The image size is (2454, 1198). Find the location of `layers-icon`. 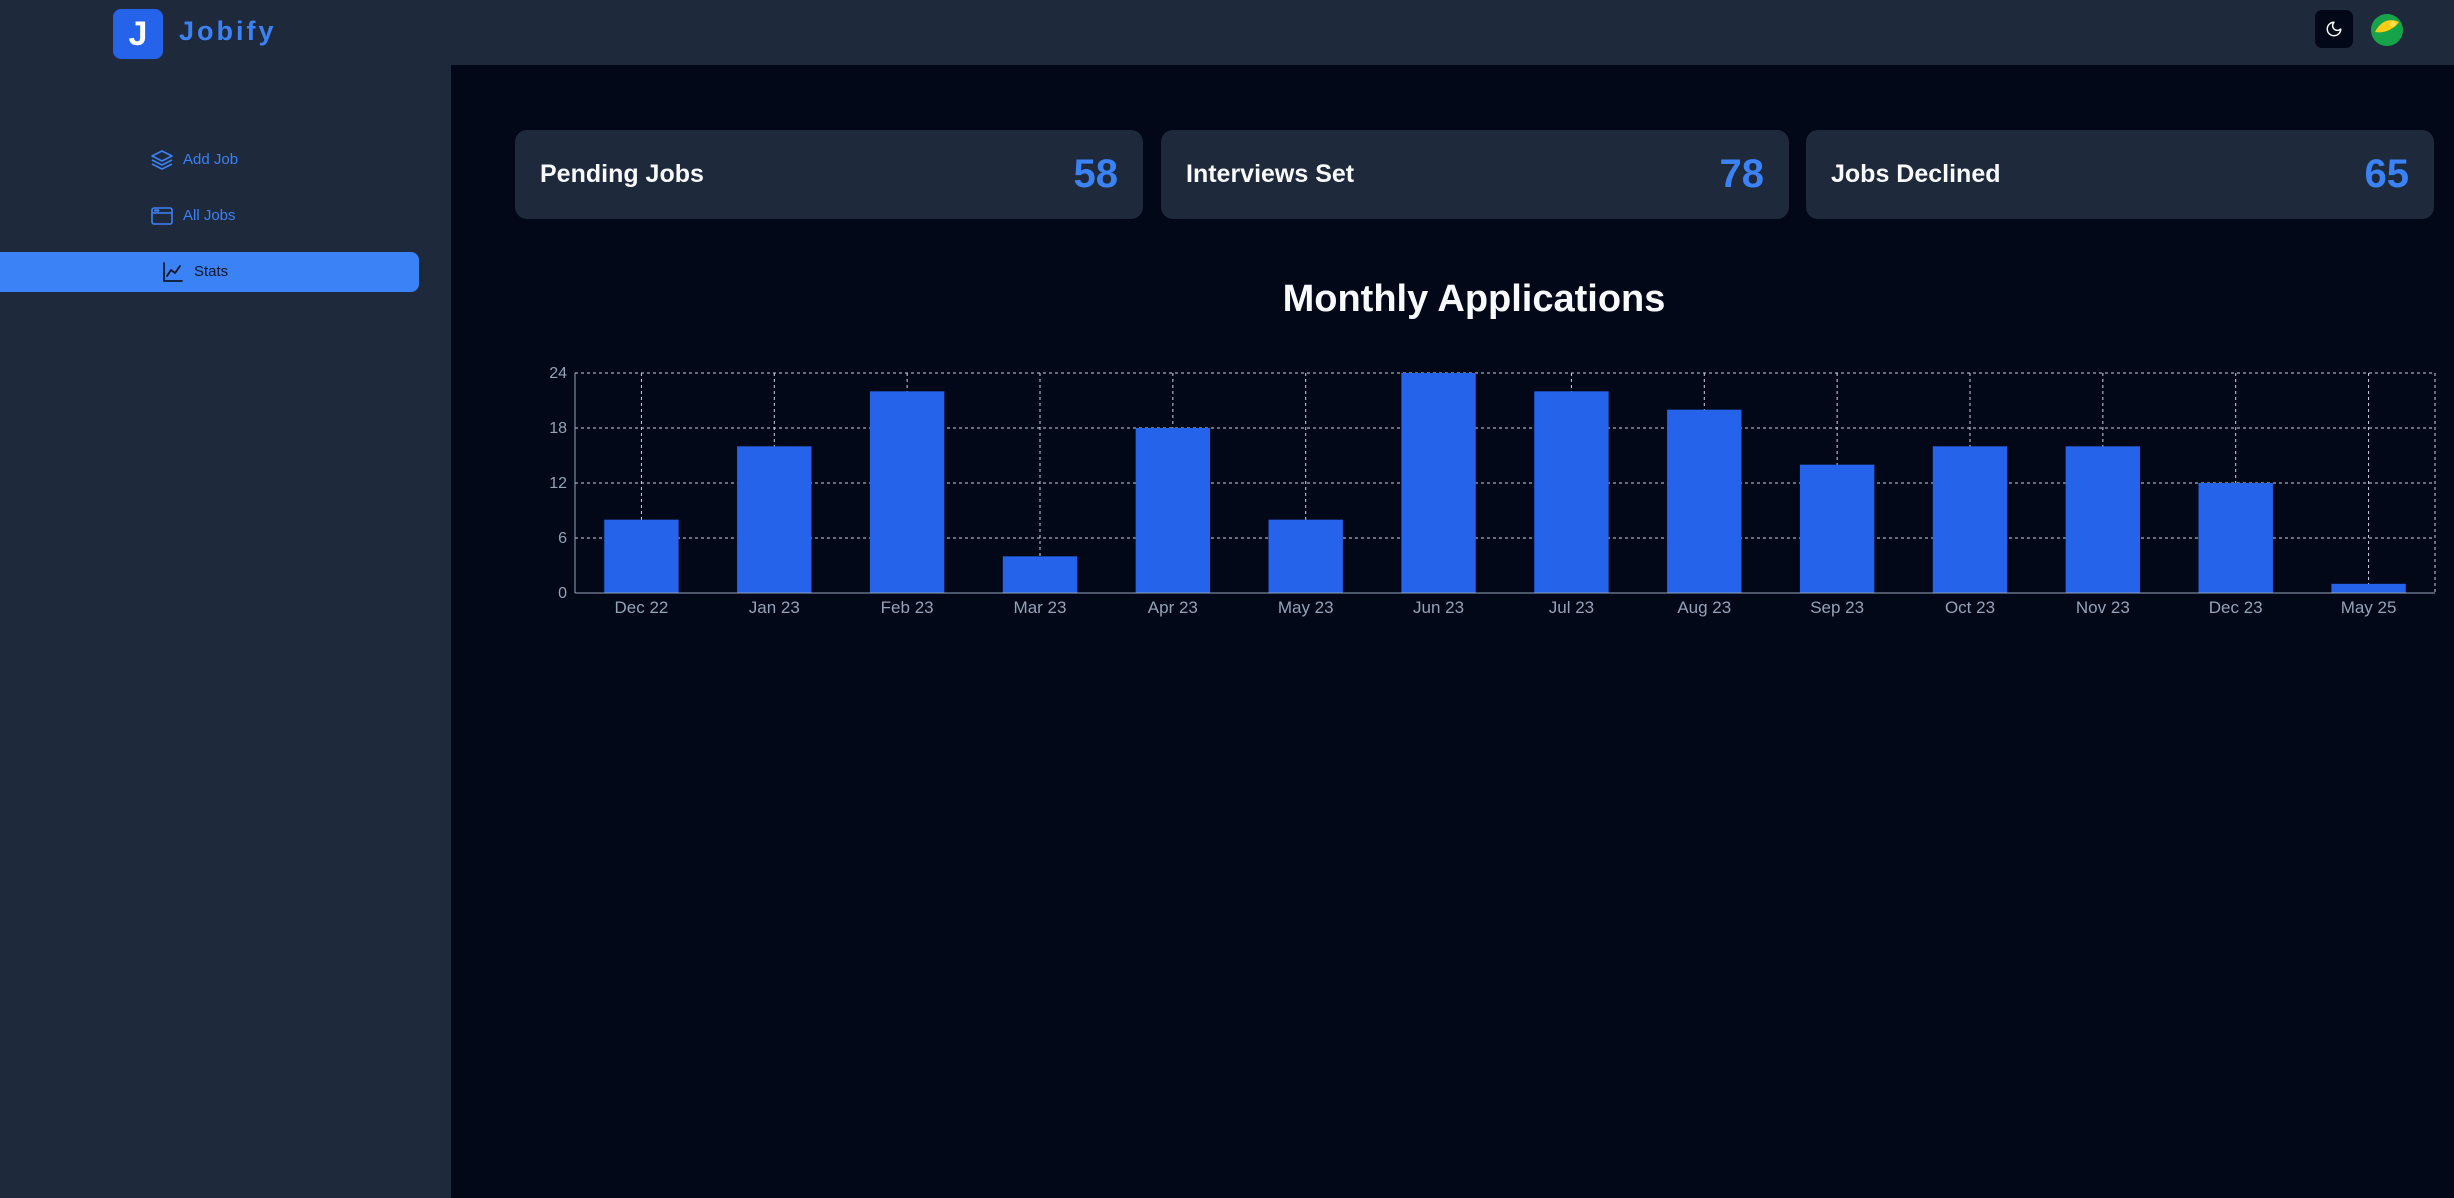

layers-icon is located at coordinates (162, 160).